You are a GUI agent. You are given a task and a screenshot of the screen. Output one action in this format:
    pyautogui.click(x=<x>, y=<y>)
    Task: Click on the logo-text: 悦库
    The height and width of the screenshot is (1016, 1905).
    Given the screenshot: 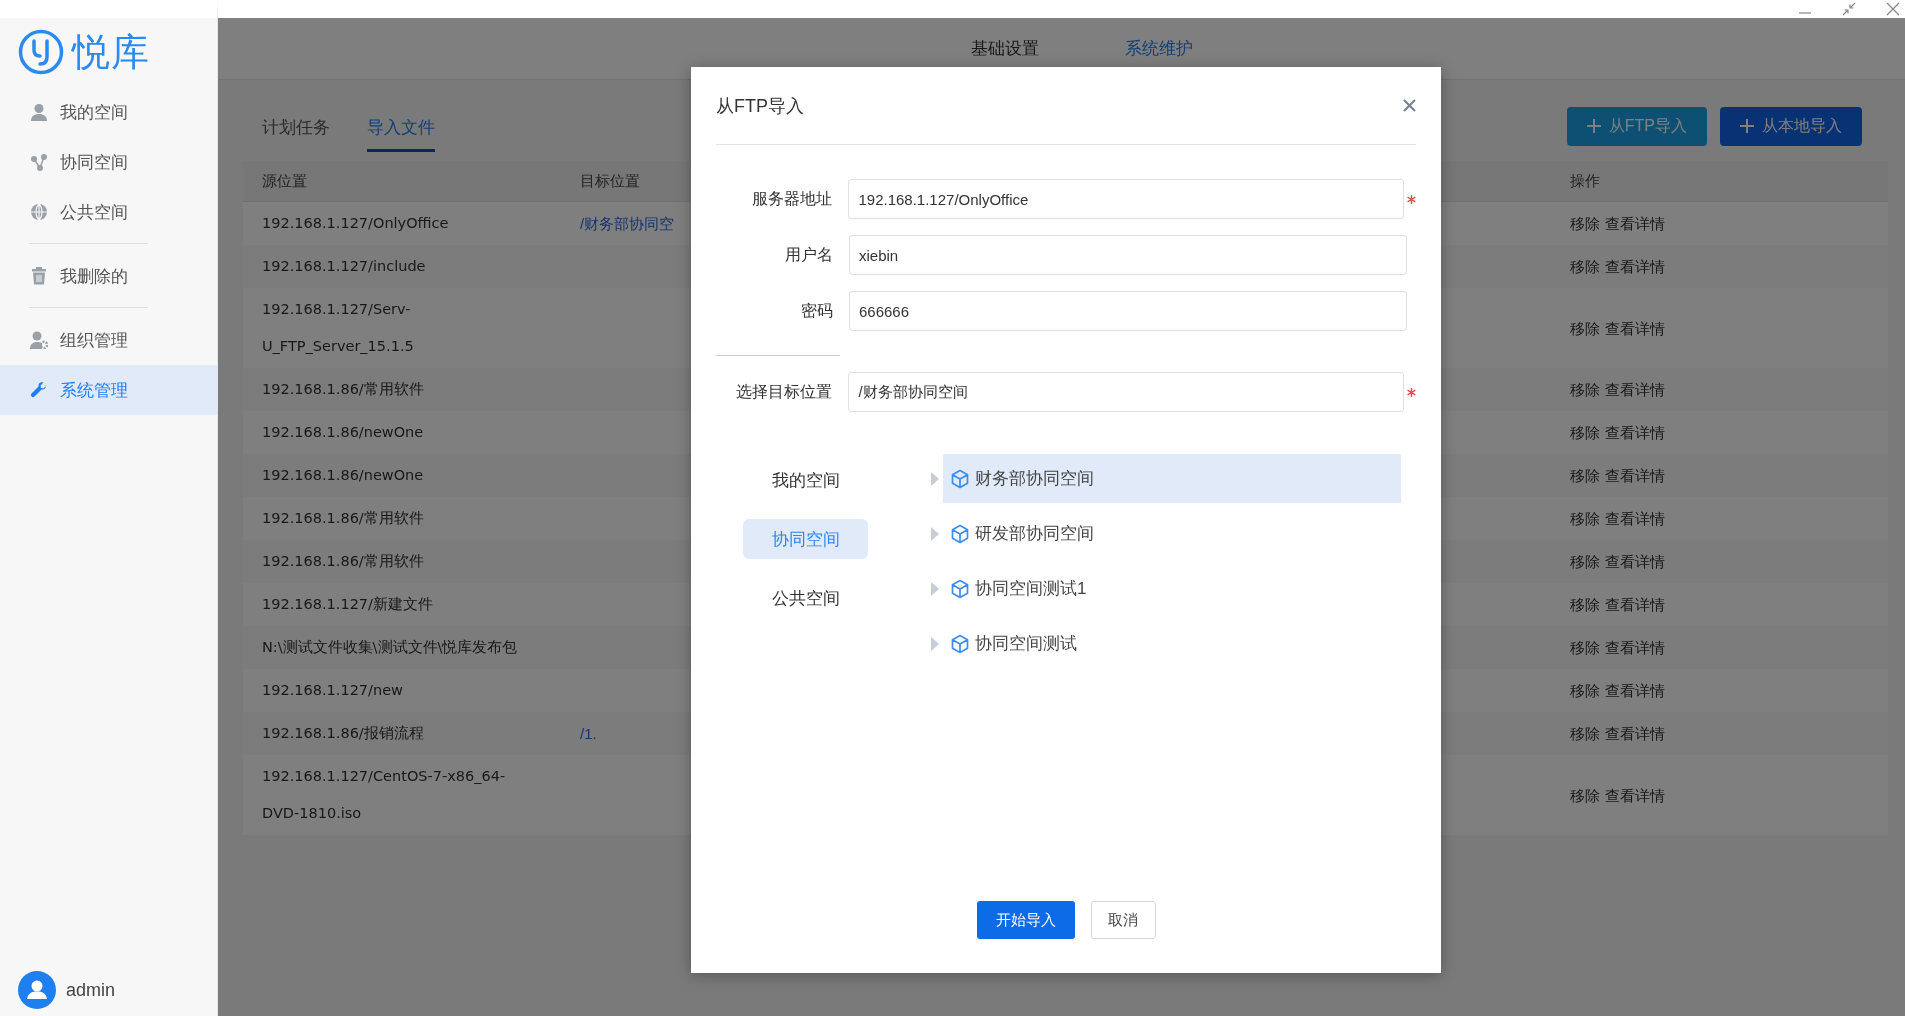 What is the action you would take?
    pyautogui.click(x=111, y=52)
    